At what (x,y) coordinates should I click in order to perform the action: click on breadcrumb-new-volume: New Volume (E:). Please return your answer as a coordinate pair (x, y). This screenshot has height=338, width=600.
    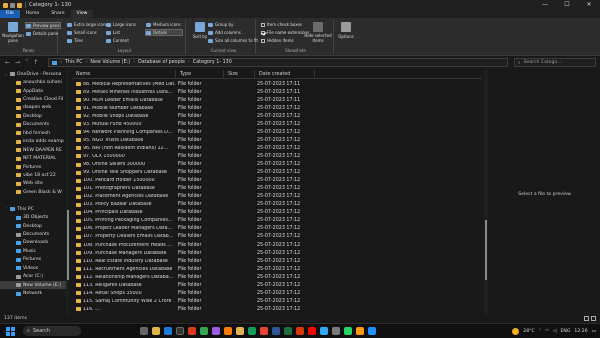
    Looking at the image, I should click on (110, 62).